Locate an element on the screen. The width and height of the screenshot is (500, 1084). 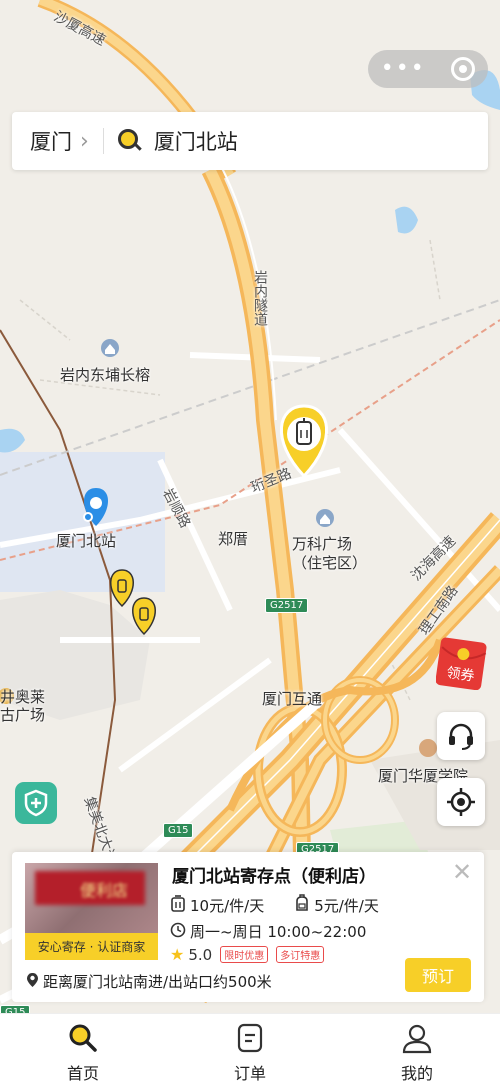
store-sign-text: 便利店 is located at coordinates (104, 890).